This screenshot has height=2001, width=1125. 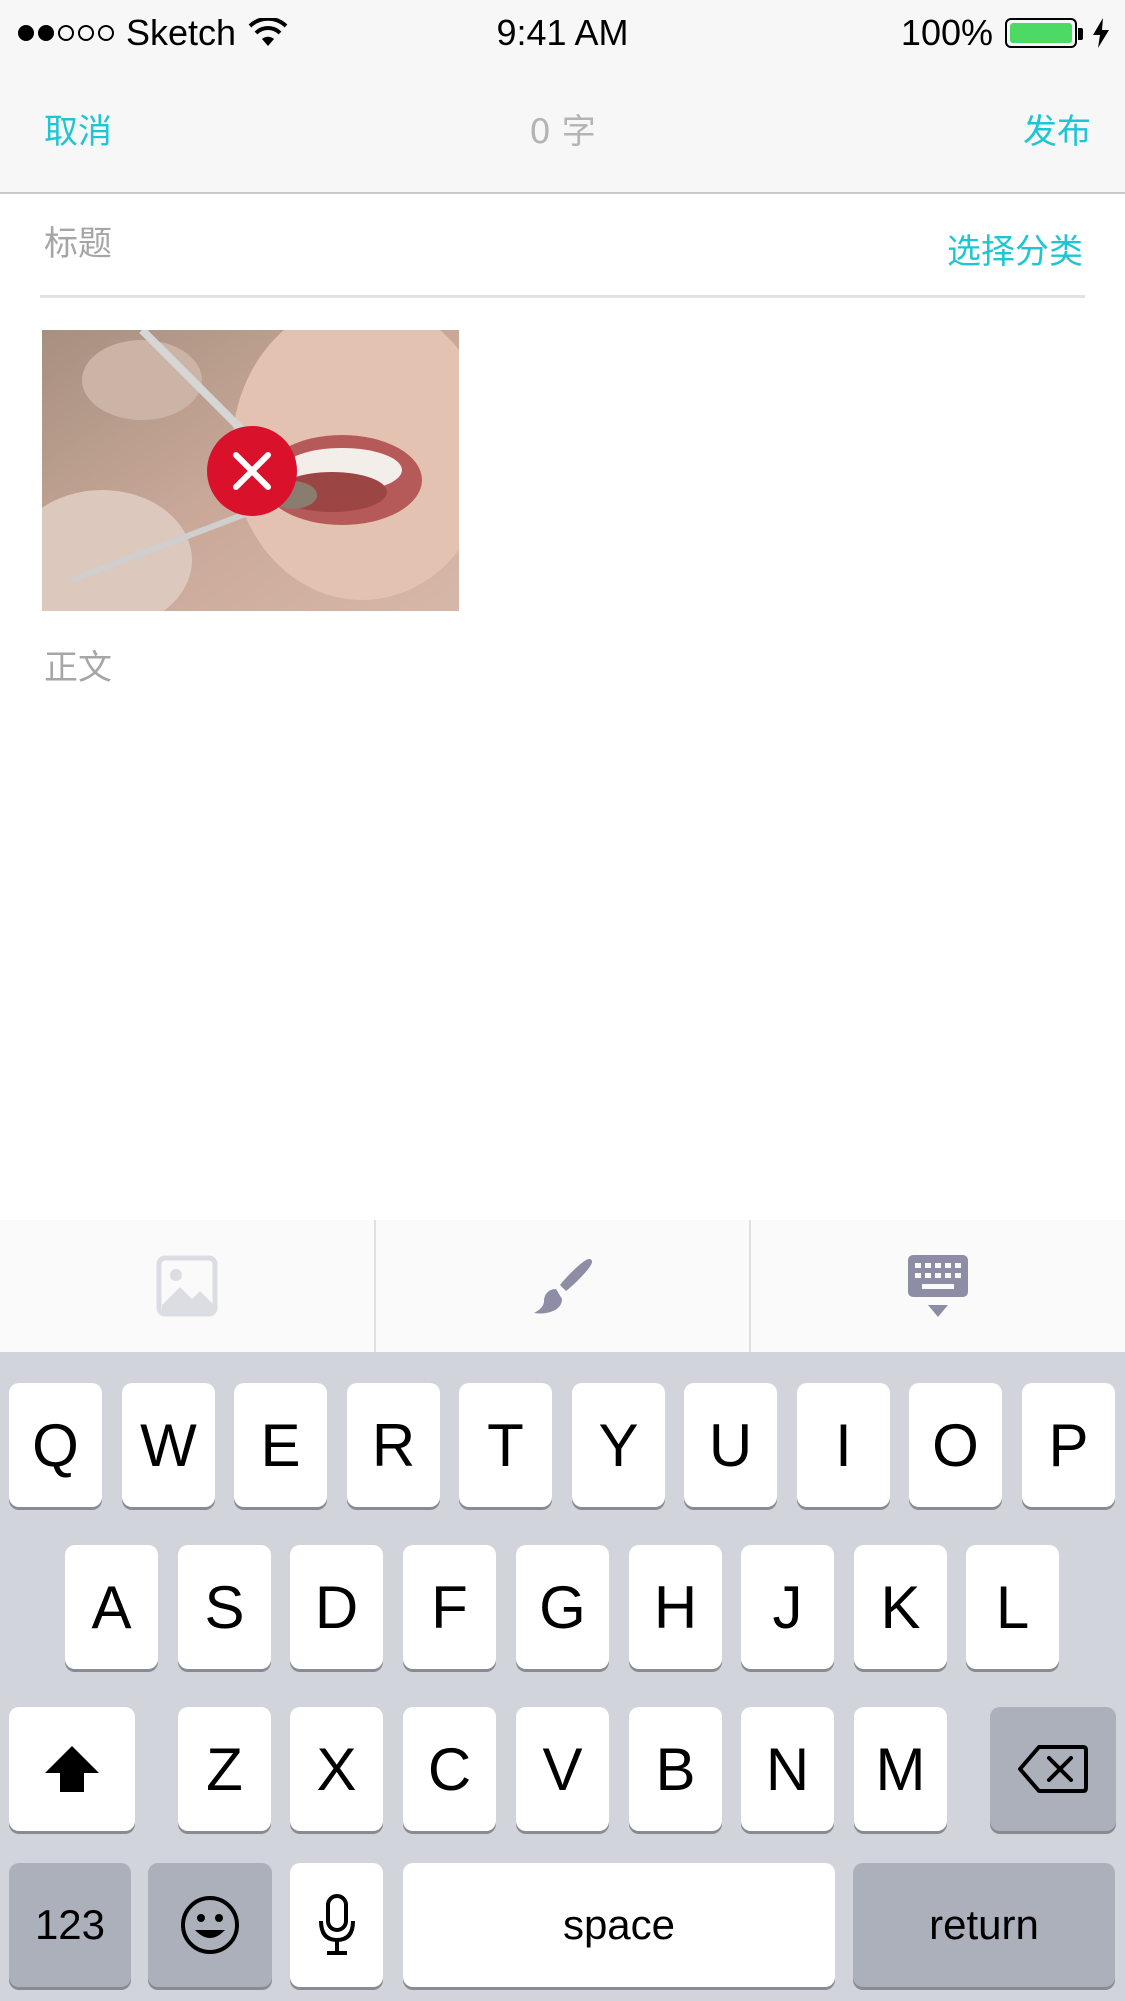 I want to click on status-bar: Sketch 9:41 AM 100%, so click(x=562, y=32).